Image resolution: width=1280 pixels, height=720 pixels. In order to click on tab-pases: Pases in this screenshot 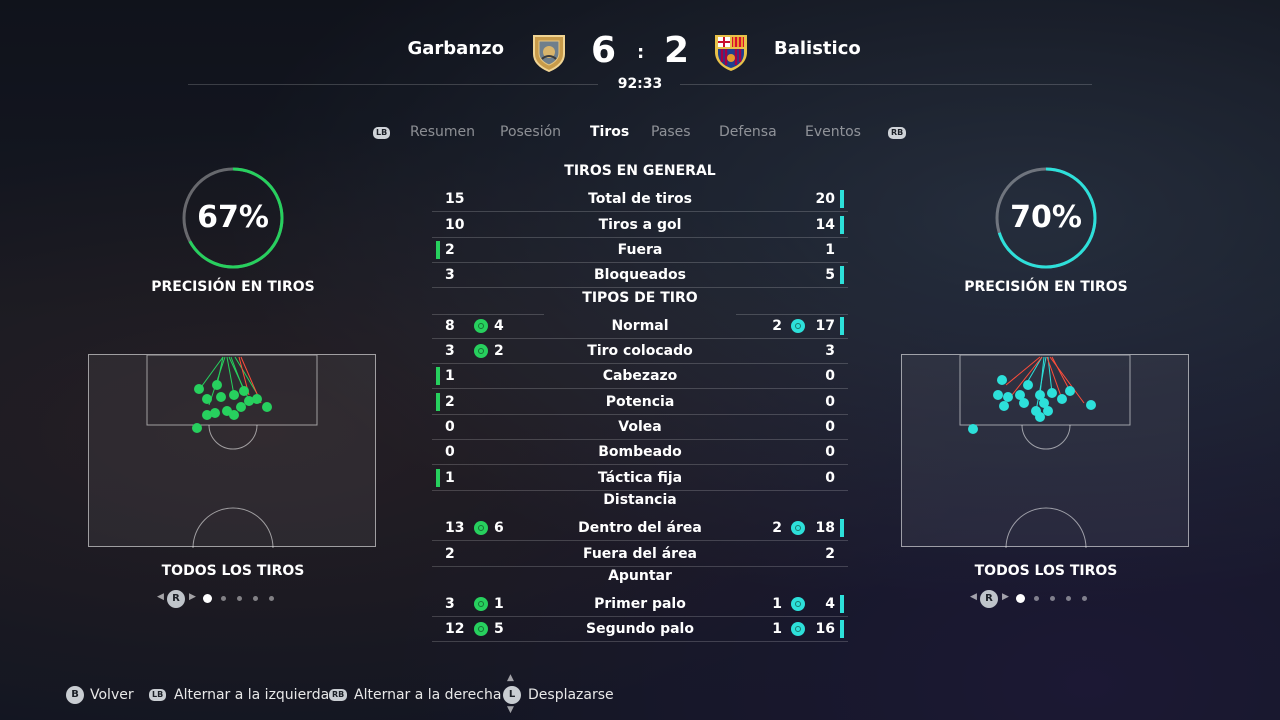, I will do `click(671, 132)`.